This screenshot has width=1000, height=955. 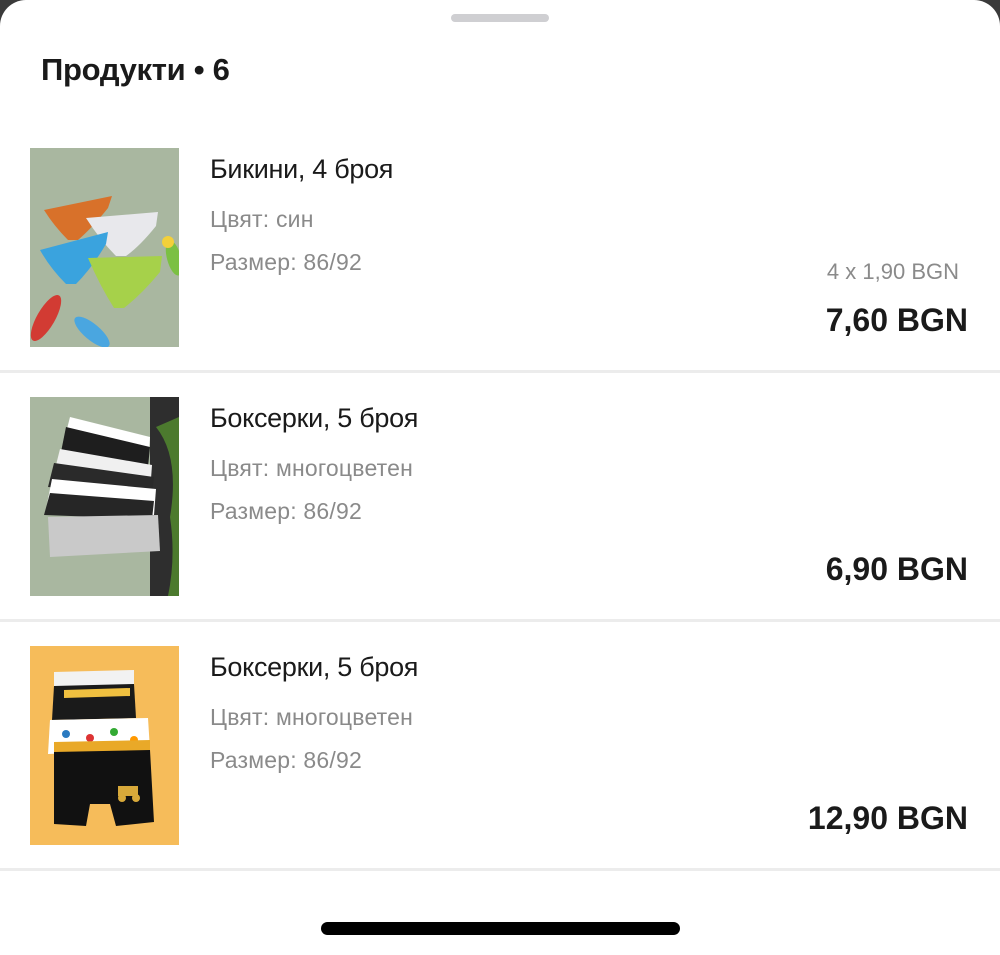 What do you see at coordinates (302, 169) in the screenshot?
I see `product-title: Бикини, 4 броя` at bounding box center [302, 169].